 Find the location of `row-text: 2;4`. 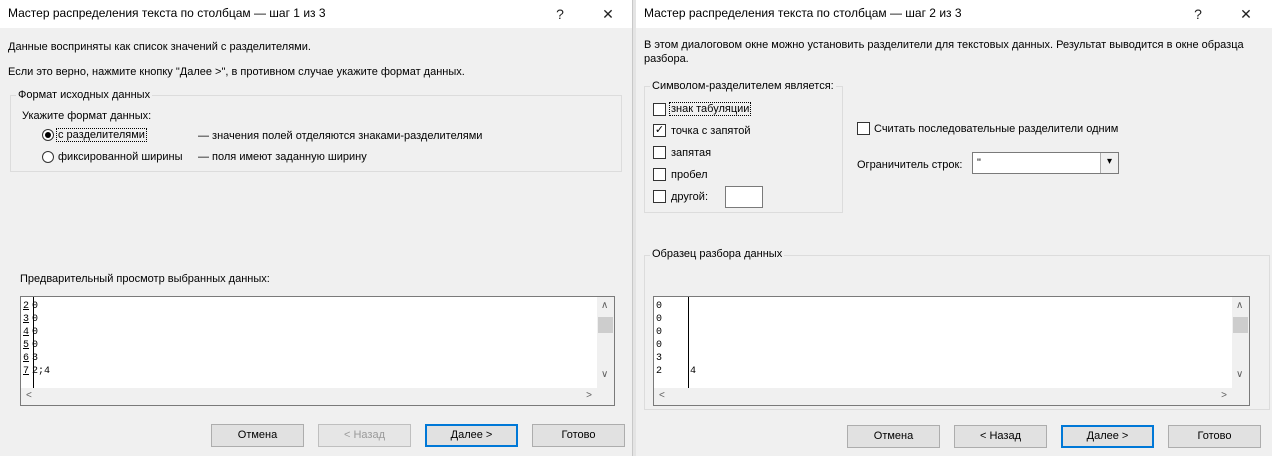

row-text: 2;4 is located at coordinates (41, 371).